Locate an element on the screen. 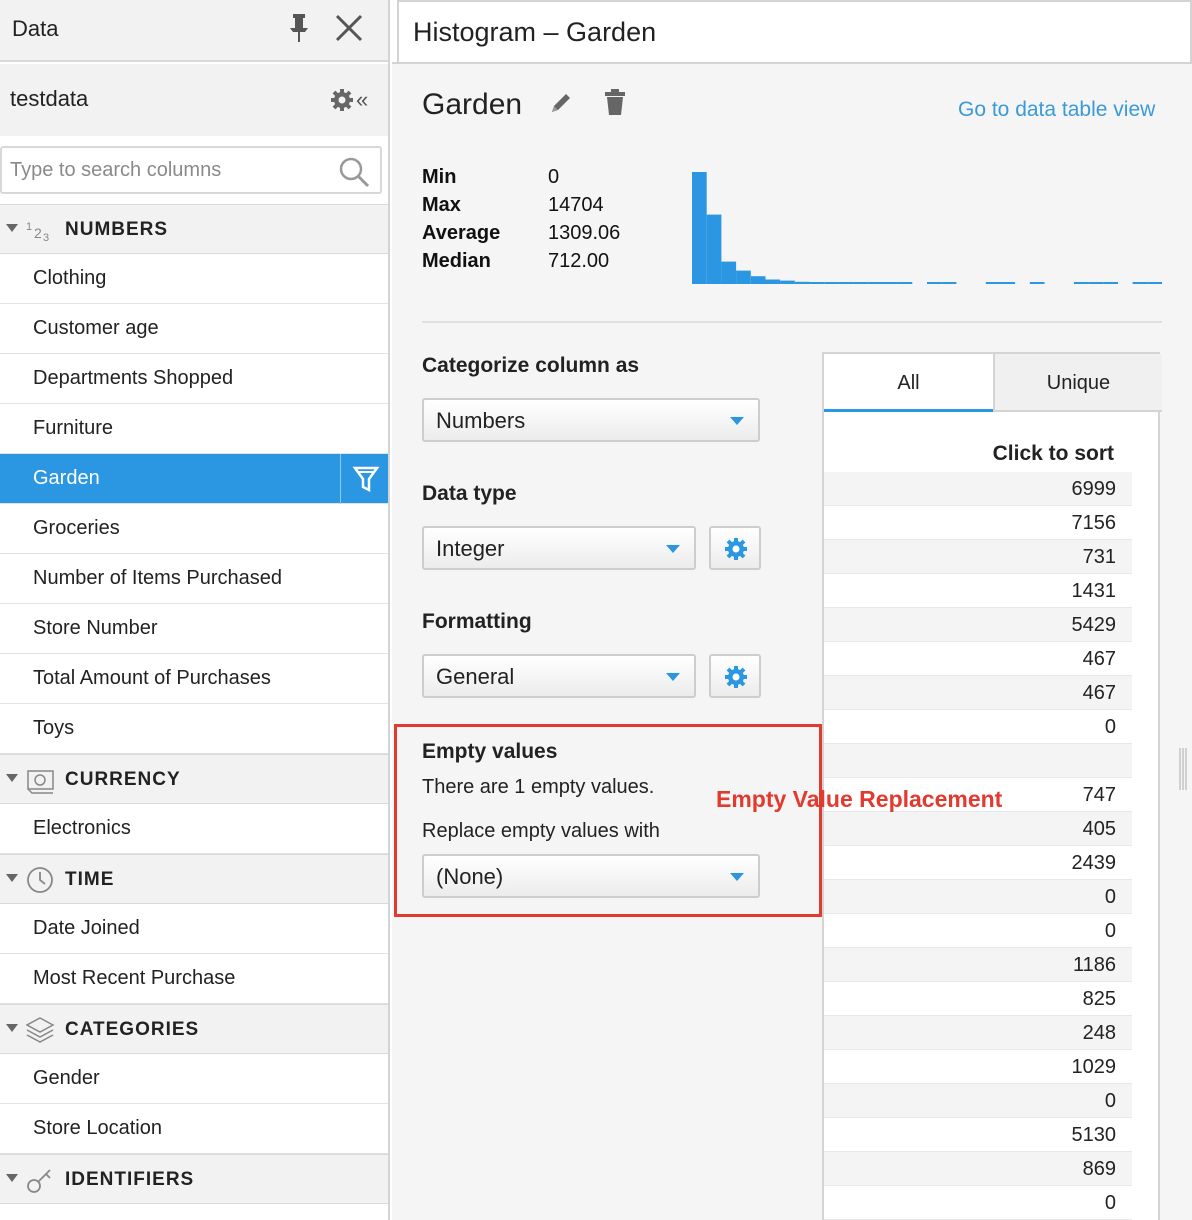  replace-empty-dropdown: (None) is located at coordinates (591, 876).